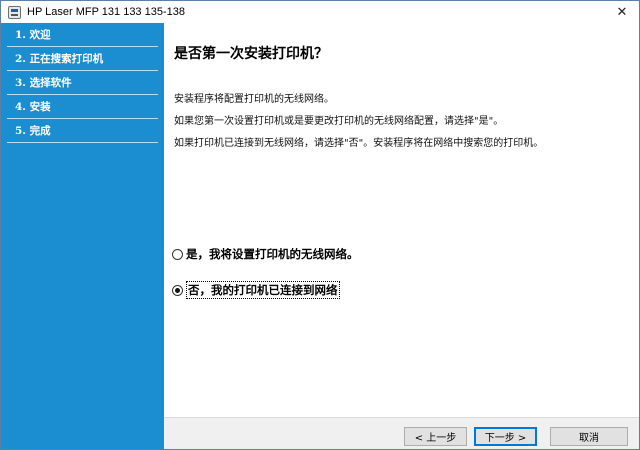  I want to click on next-button: 下一步 >, so click(505, 436).